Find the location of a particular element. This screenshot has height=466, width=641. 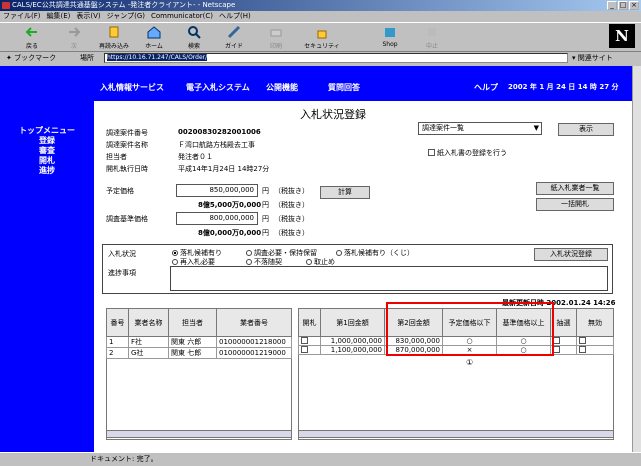

netscape-logo: N is located at coordinates (622, 36).